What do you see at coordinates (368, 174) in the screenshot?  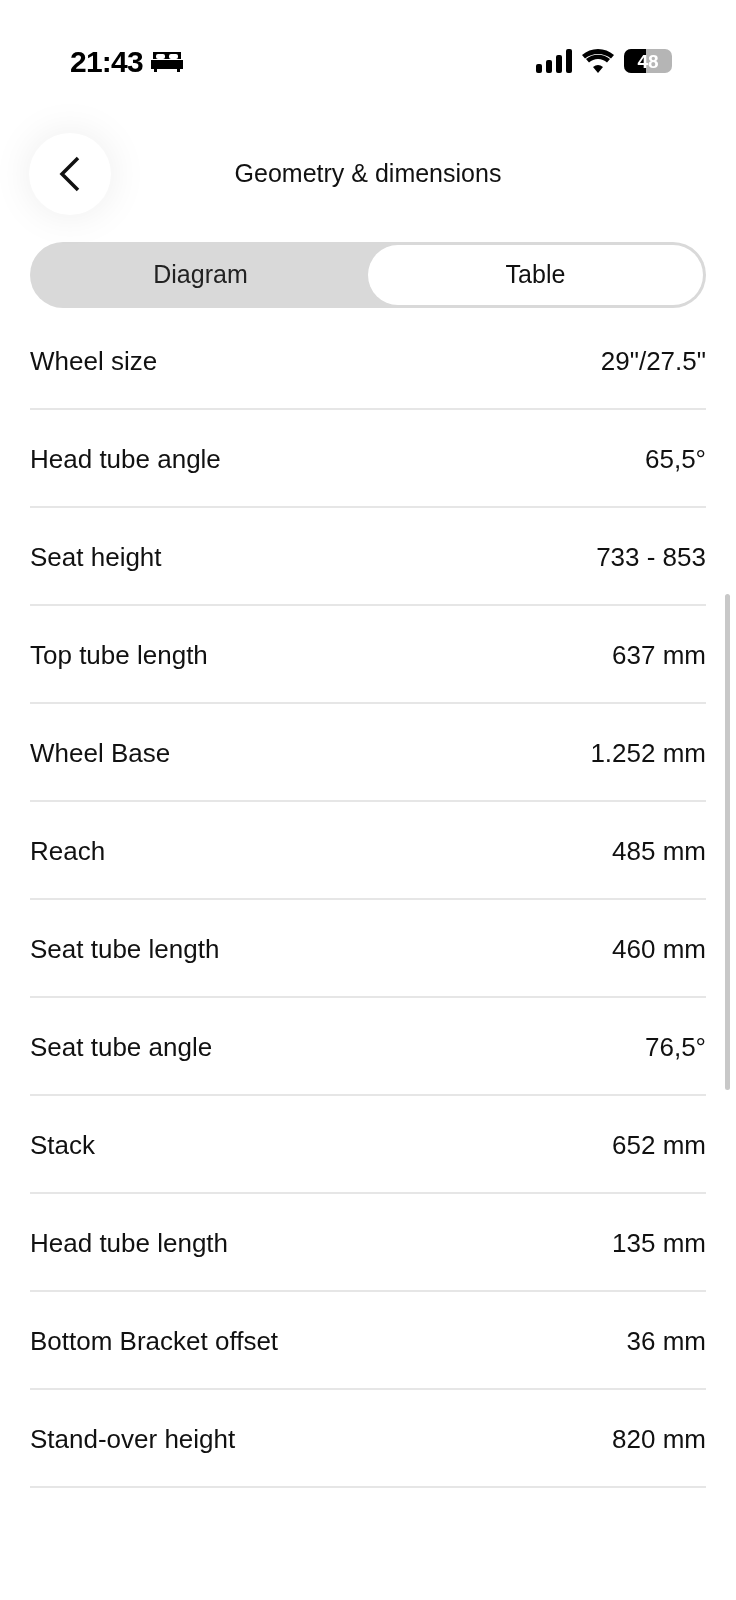 I see `page-title: Geometry & dimensions` at bounding box center [368, 174].